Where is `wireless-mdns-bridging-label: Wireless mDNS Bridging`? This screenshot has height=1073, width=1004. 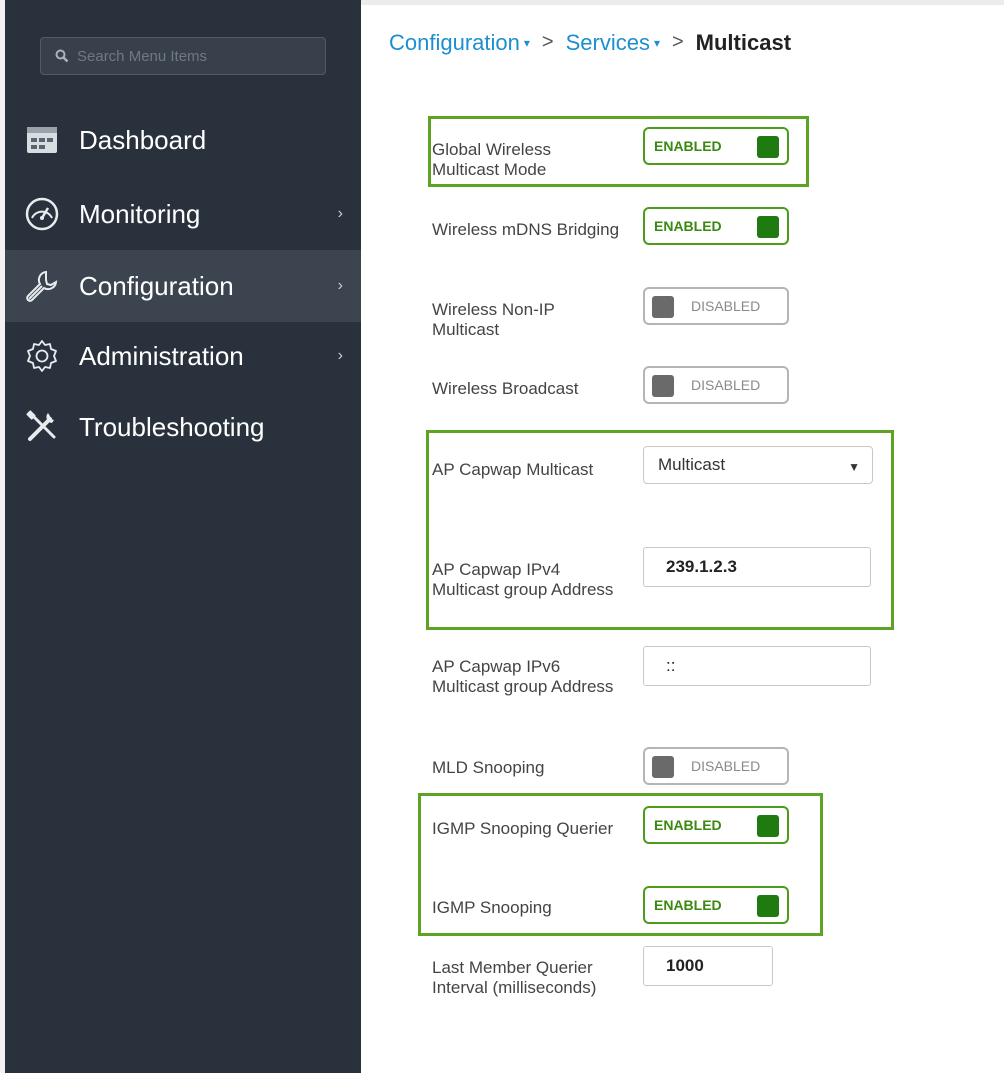
wireless-mdns-bridging-label: Wireless mDNS Bridging is located at coordinates (526, 229).